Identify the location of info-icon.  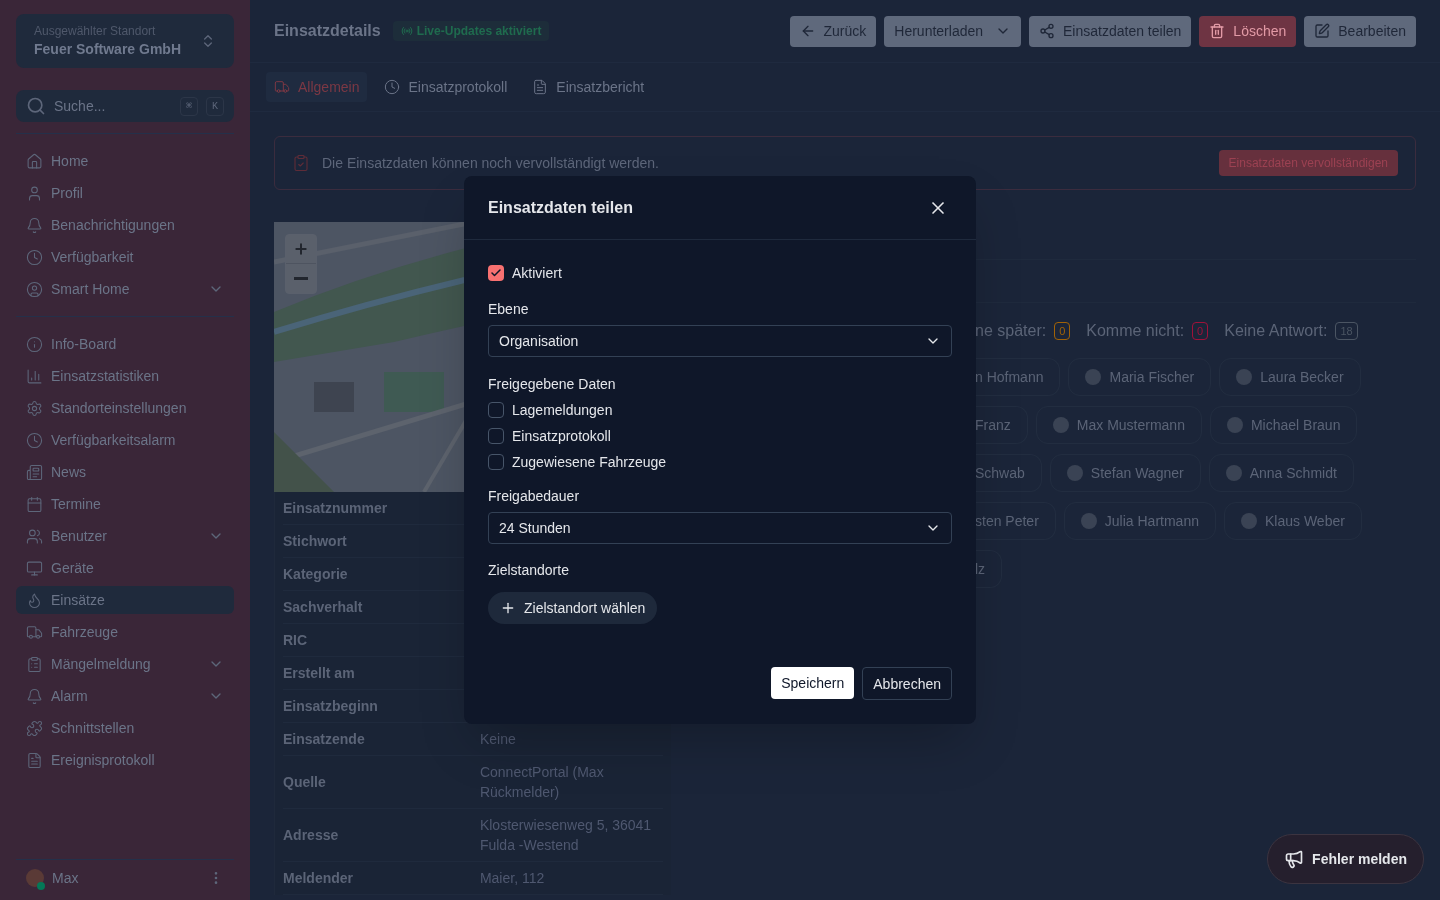
(34, 344).